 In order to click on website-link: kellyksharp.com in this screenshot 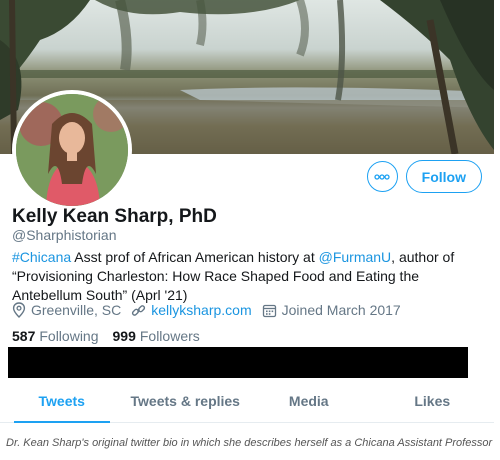, I will do `click(201, 310)`.